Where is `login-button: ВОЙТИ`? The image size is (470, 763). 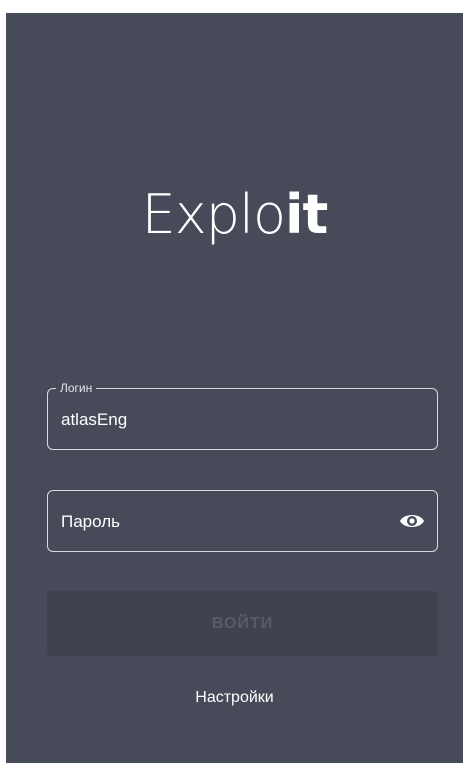 login-button: ВОЙТИ is located at coordinates (242, 623).